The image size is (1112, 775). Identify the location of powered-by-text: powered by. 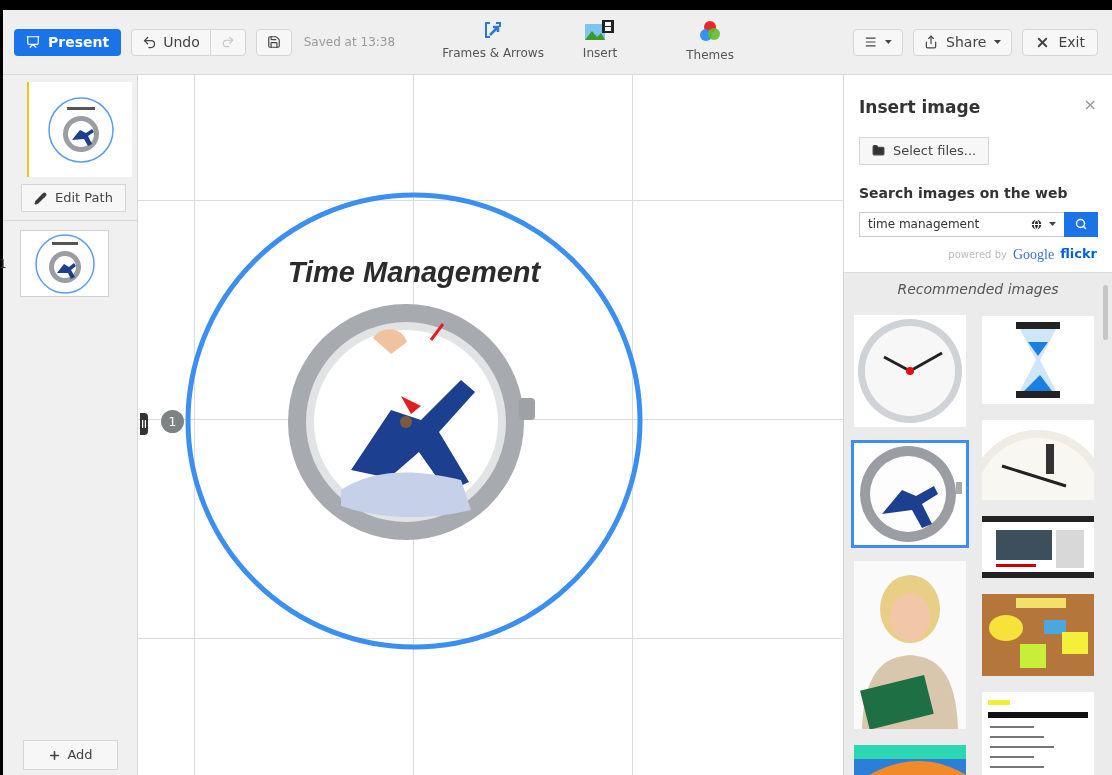
(977, 254).